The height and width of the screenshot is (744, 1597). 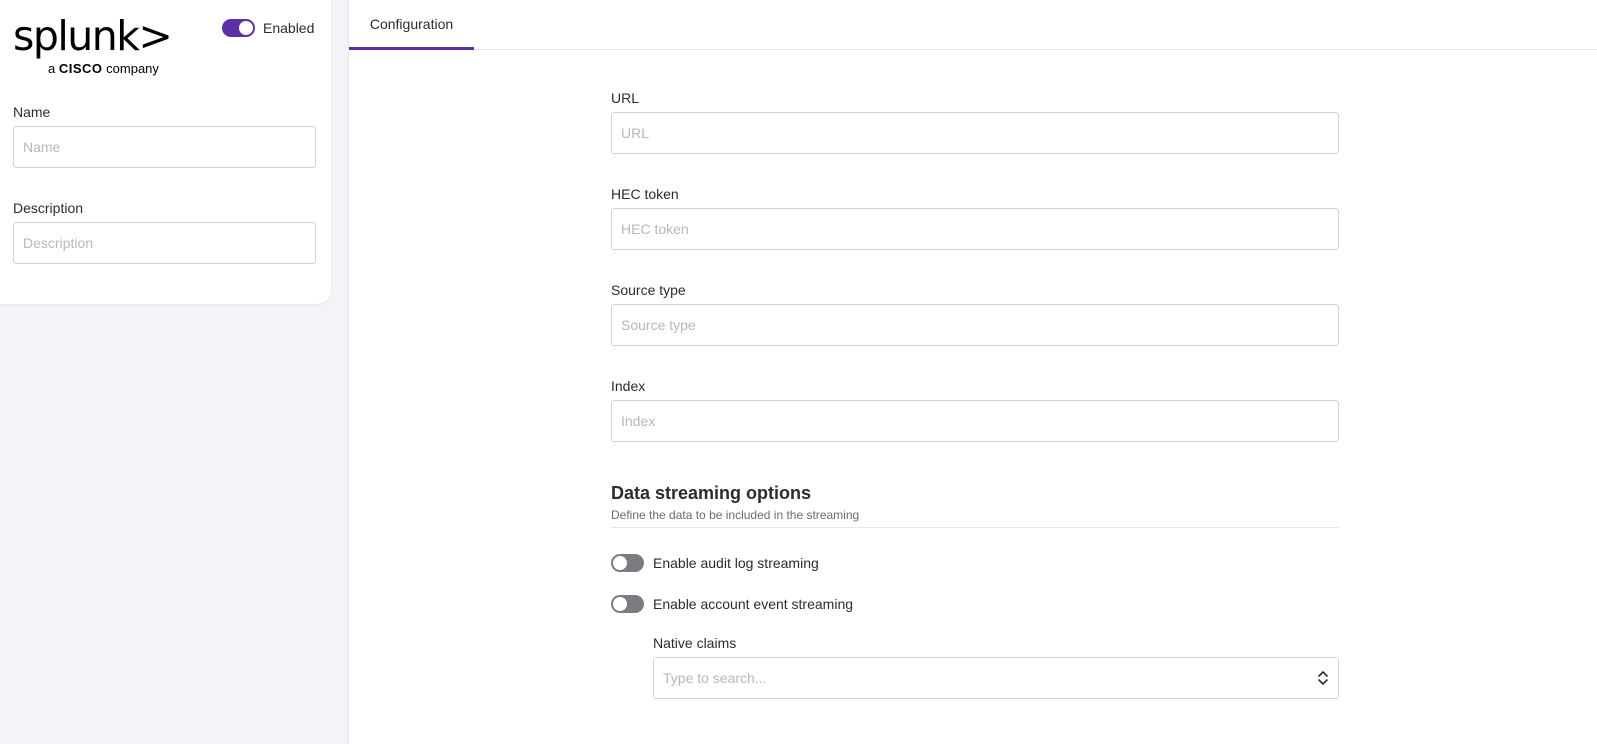 What do you see at coordinates (93, 36) in the screenshot?
I see `logo-wordmark: splunk>` at bounding box center [93, 36].